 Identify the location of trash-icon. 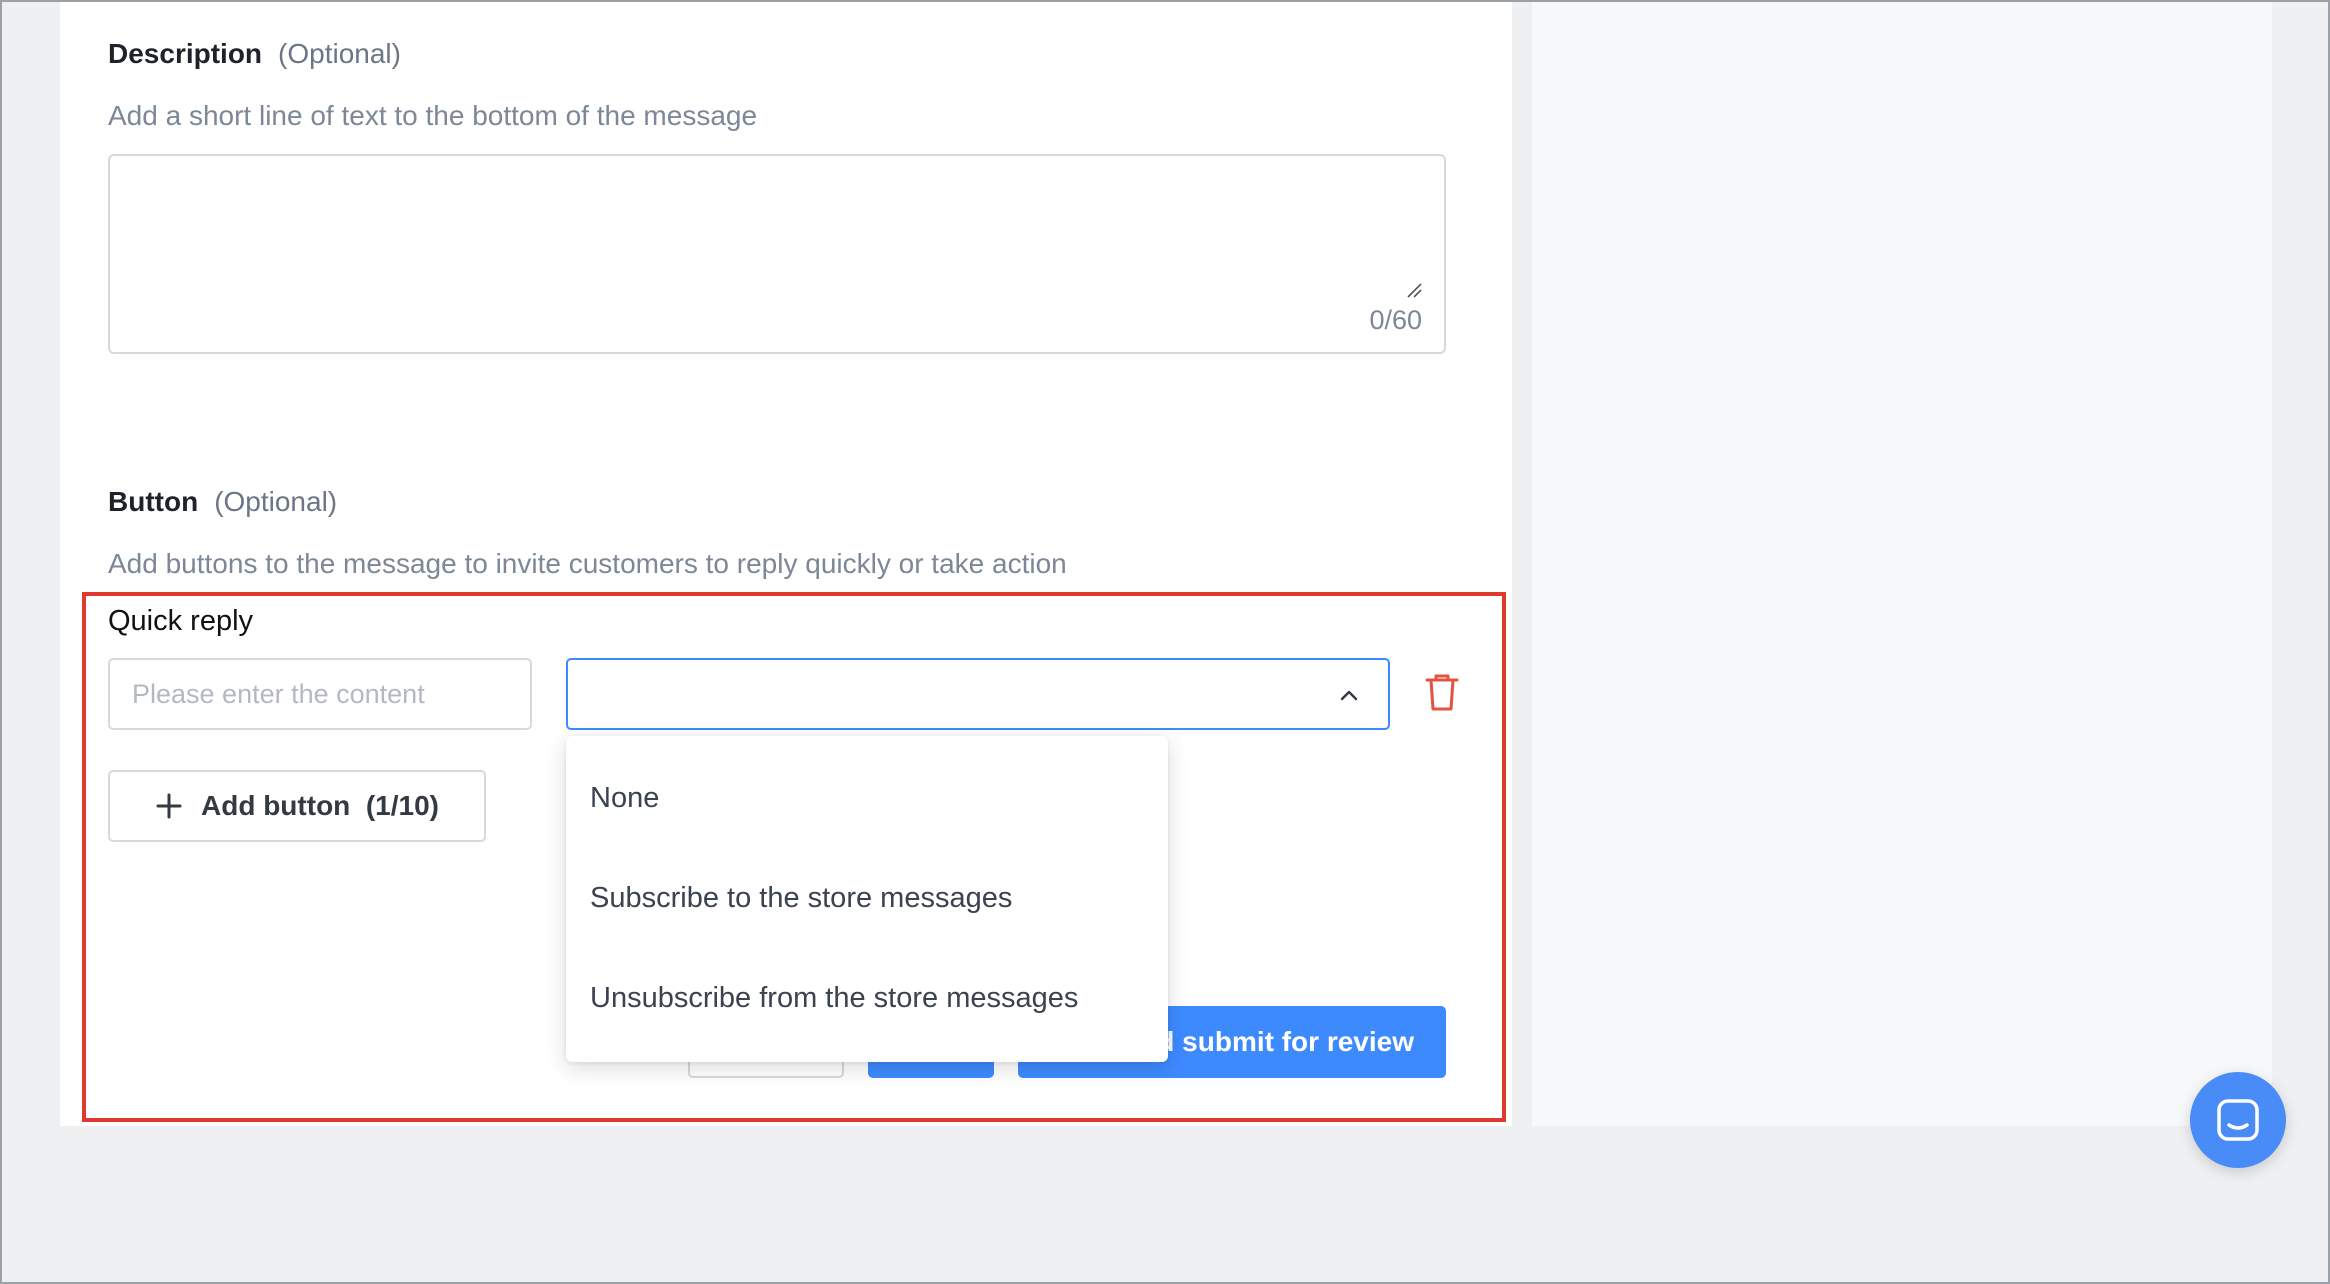
(1442, 692).